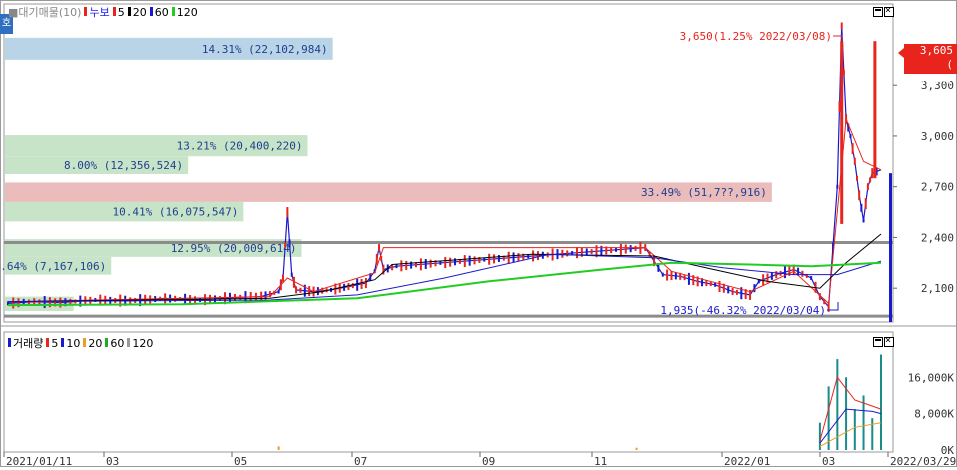 This screenshot has width=957, height=470. Describe the element at coordinates (114, 343) in the screenshot. I see `volume-legend-item: 60` at that location.